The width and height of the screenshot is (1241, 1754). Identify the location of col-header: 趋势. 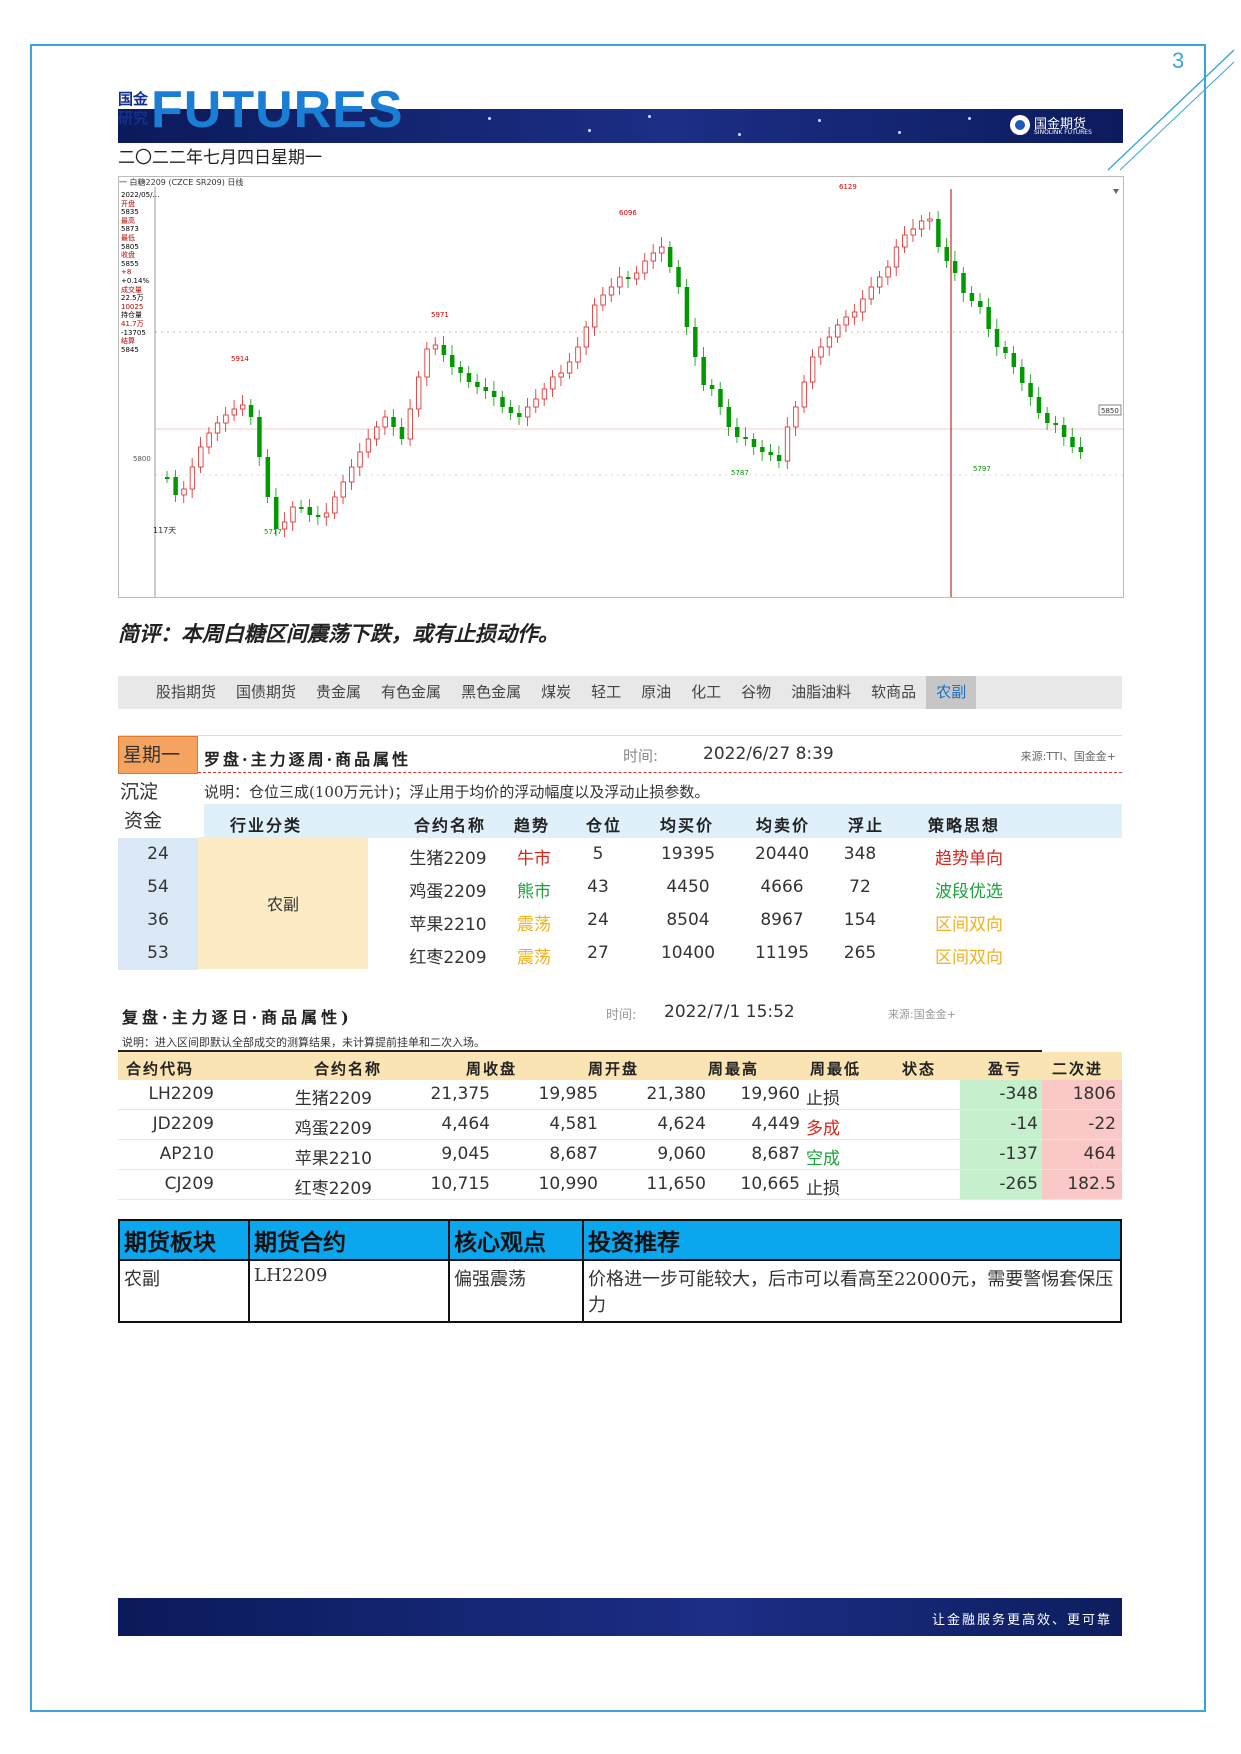
(532, 825).